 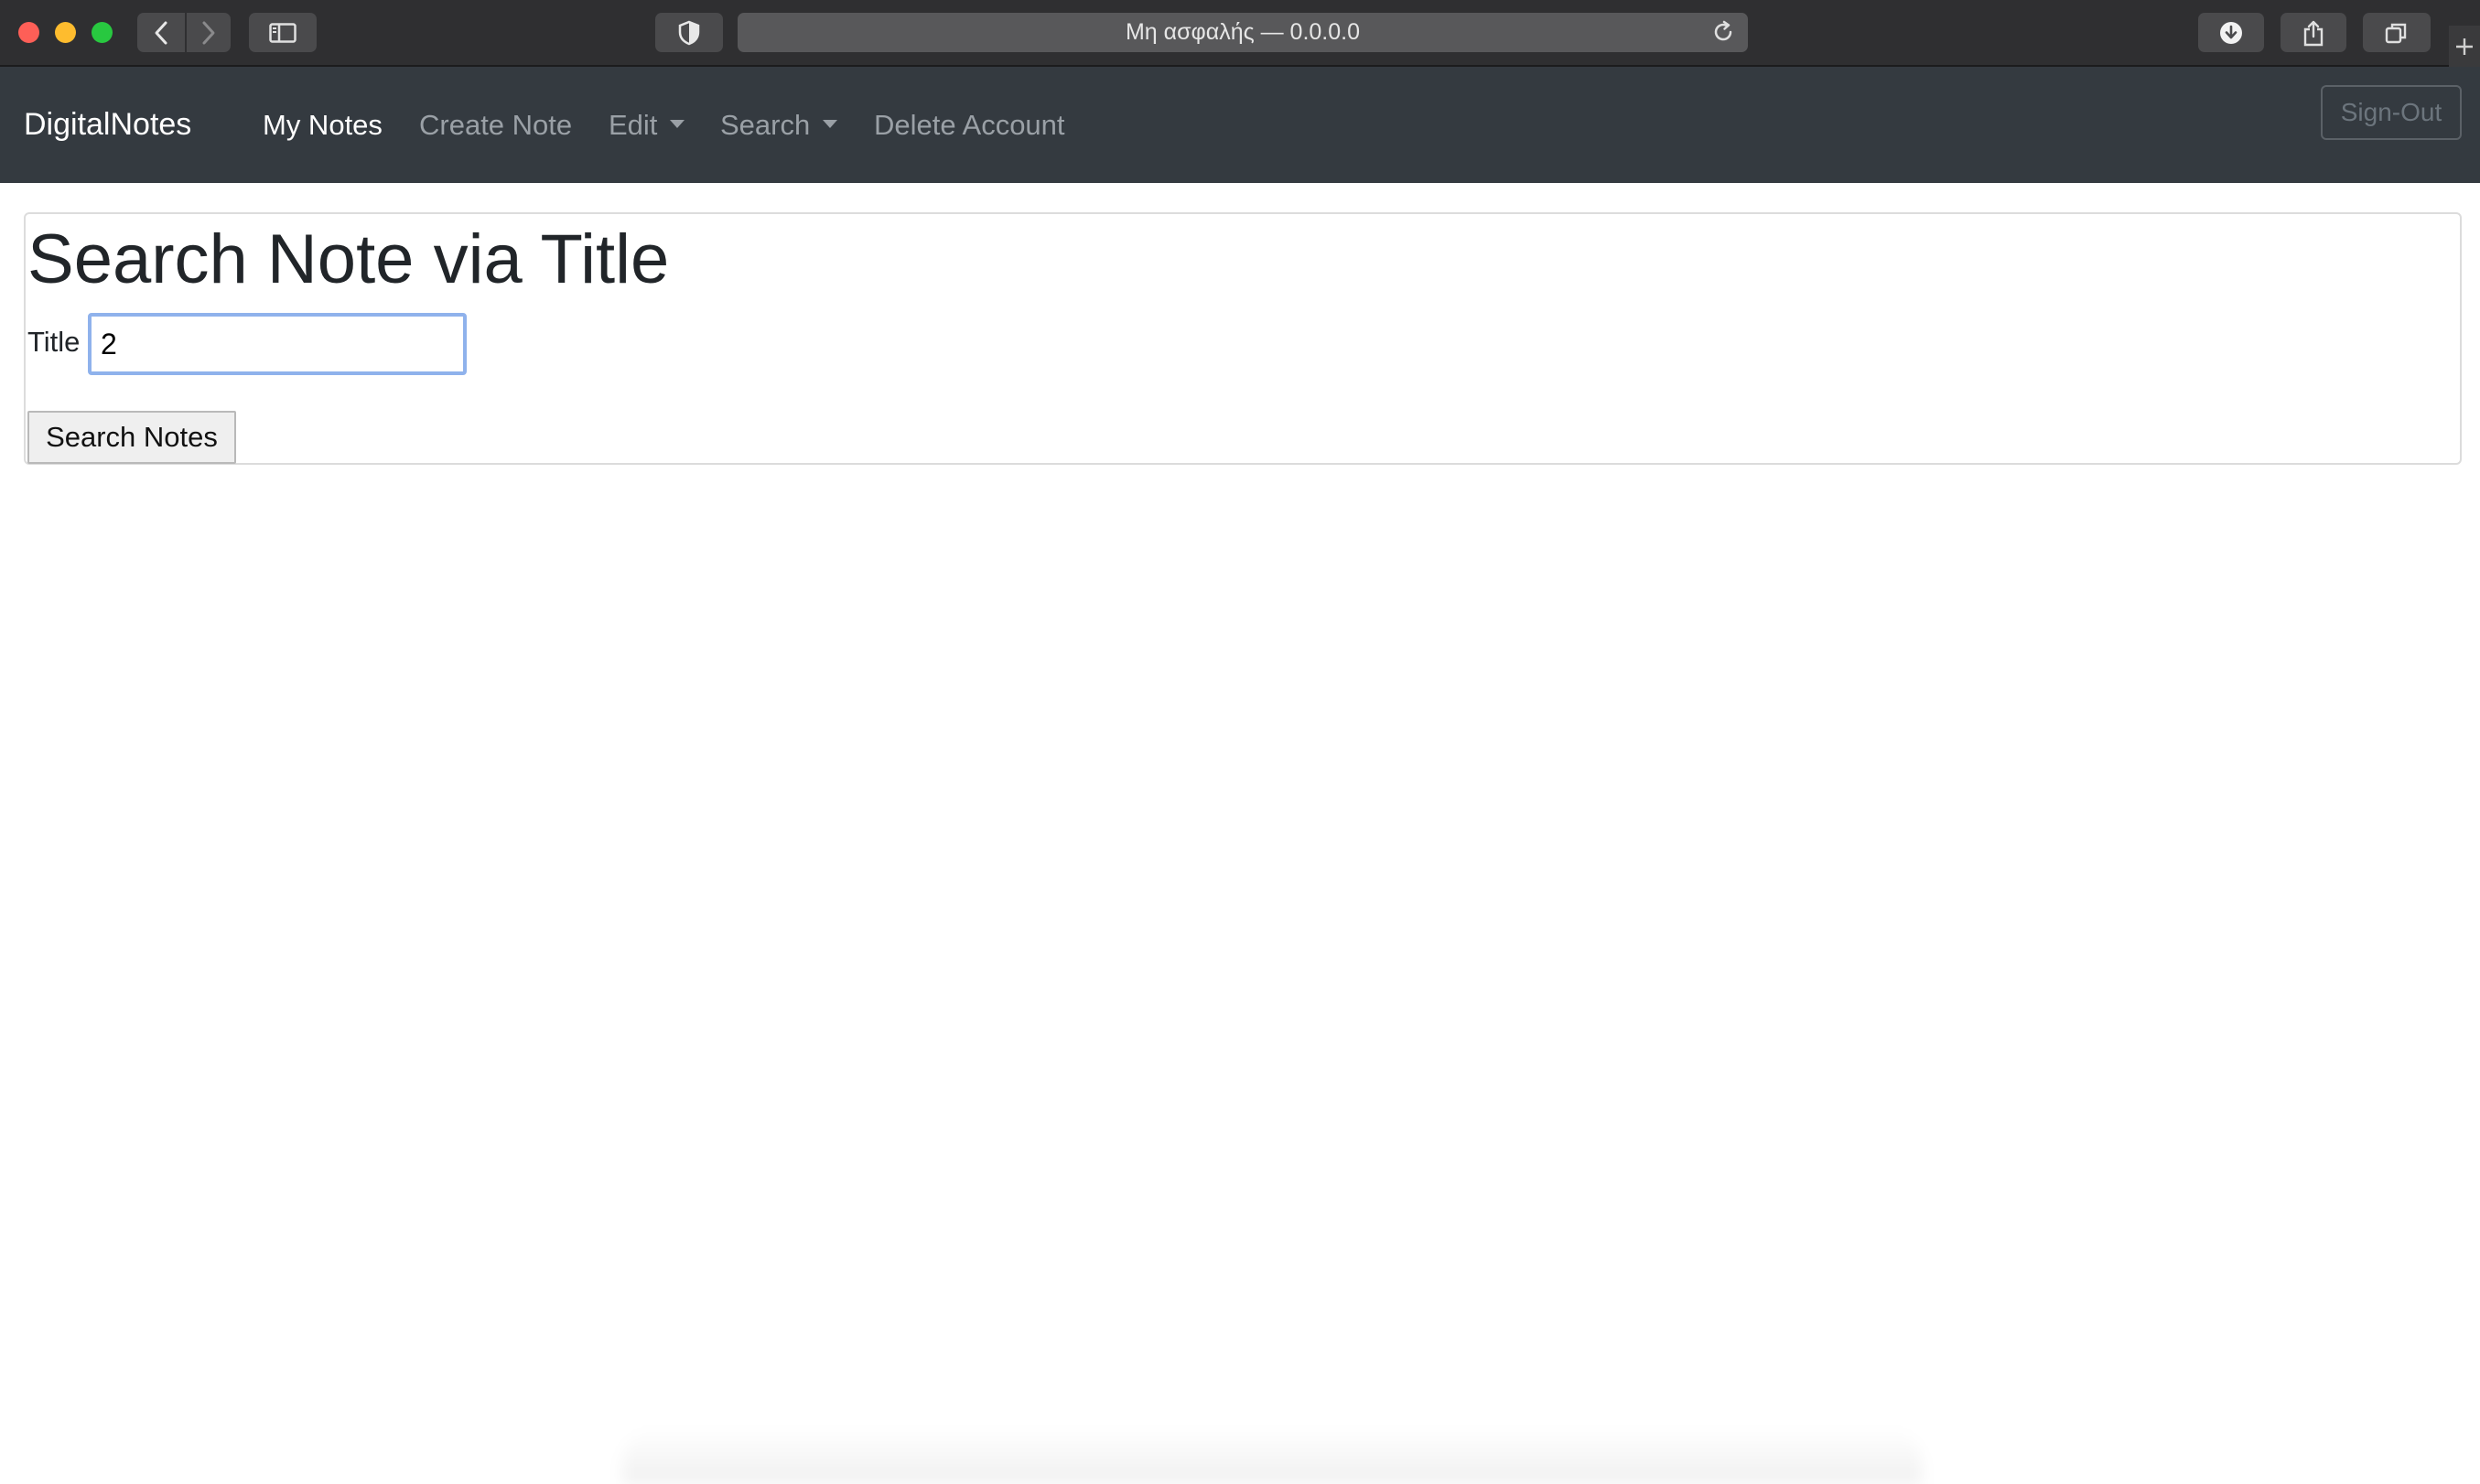 What do you see at coordinates (29, 32) in the screenshot?
I see `window-close-button` at bounding box center [29, 32].